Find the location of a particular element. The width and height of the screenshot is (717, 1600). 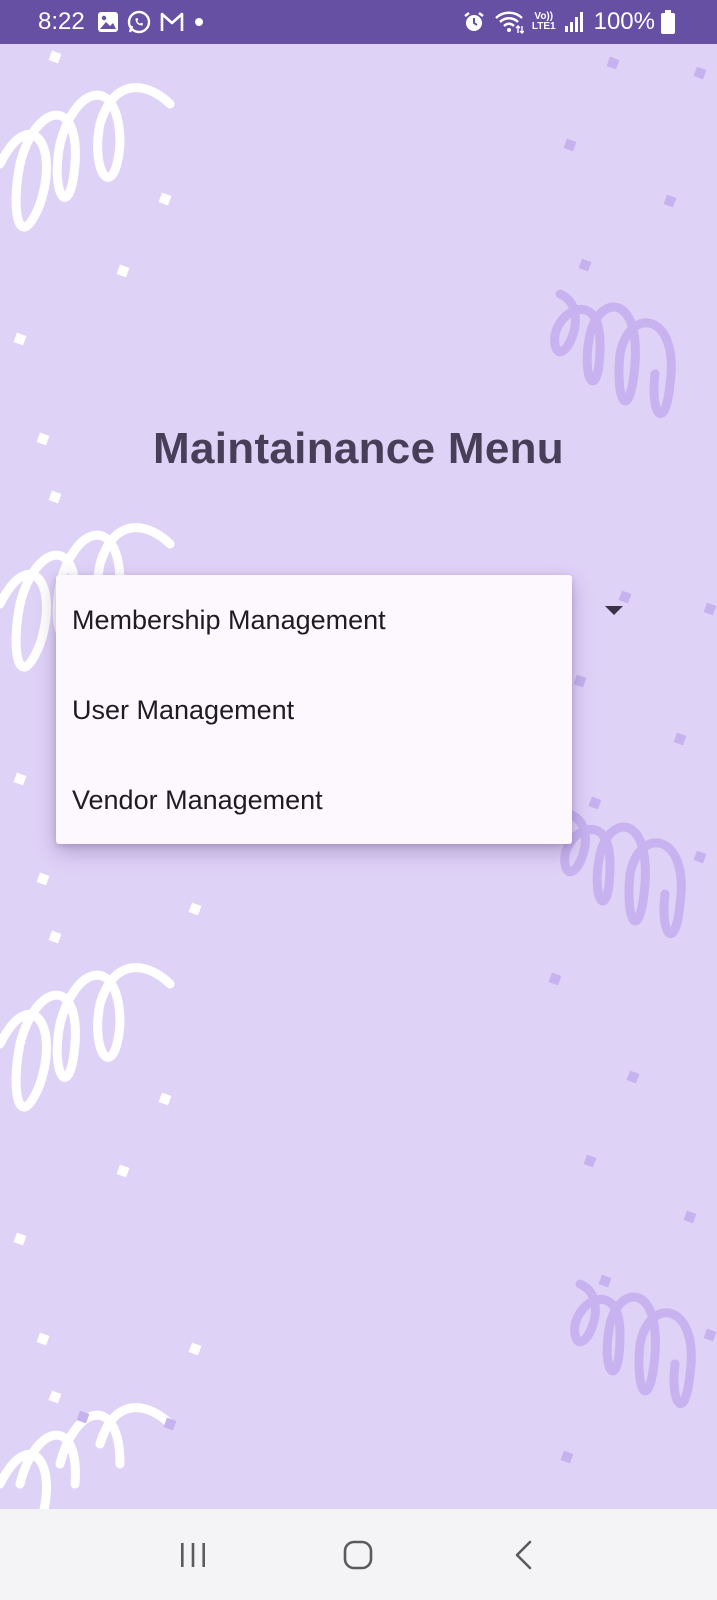

gmail-icon is located at coordinates (172, 22).